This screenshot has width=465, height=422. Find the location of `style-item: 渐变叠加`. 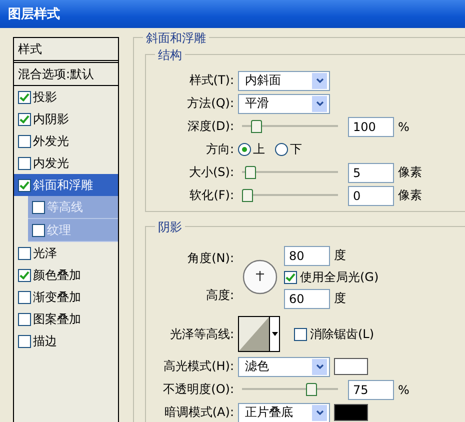

style-item: 渐变叠加 is located at coordinates (66, 297).